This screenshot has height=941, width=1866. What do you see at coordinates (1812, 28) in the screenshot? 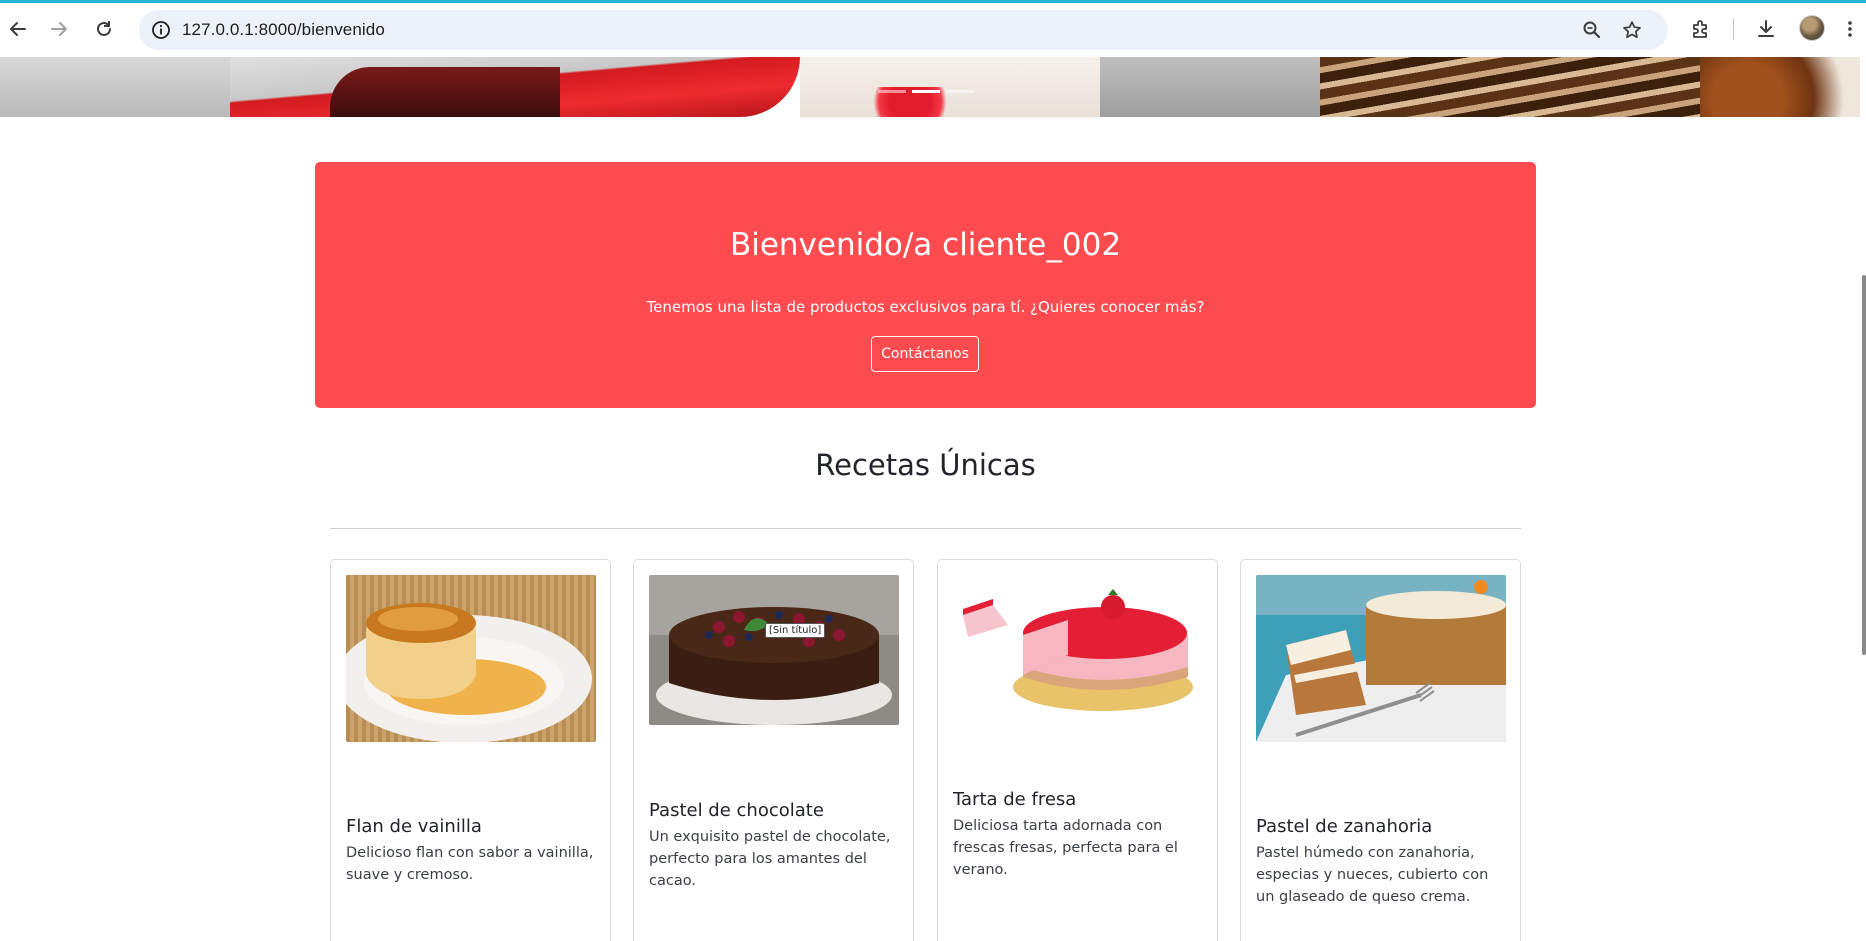
I see `profile-avatar` at bounding box center [1812, 28].